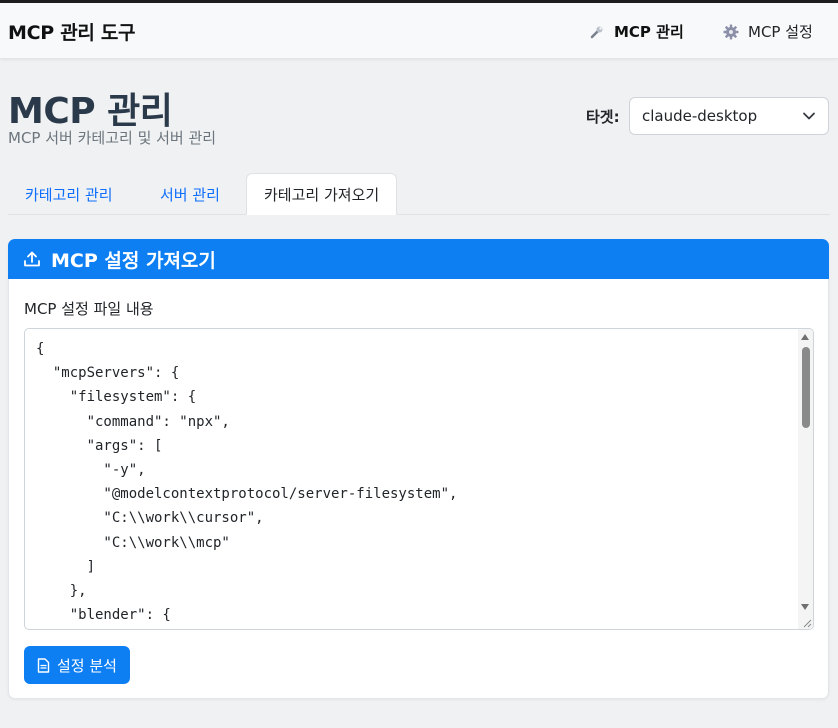  I want to click on tab-bar: 카테고리 관리 서버 관리 카테고리 가져오기, so click(419, 194).